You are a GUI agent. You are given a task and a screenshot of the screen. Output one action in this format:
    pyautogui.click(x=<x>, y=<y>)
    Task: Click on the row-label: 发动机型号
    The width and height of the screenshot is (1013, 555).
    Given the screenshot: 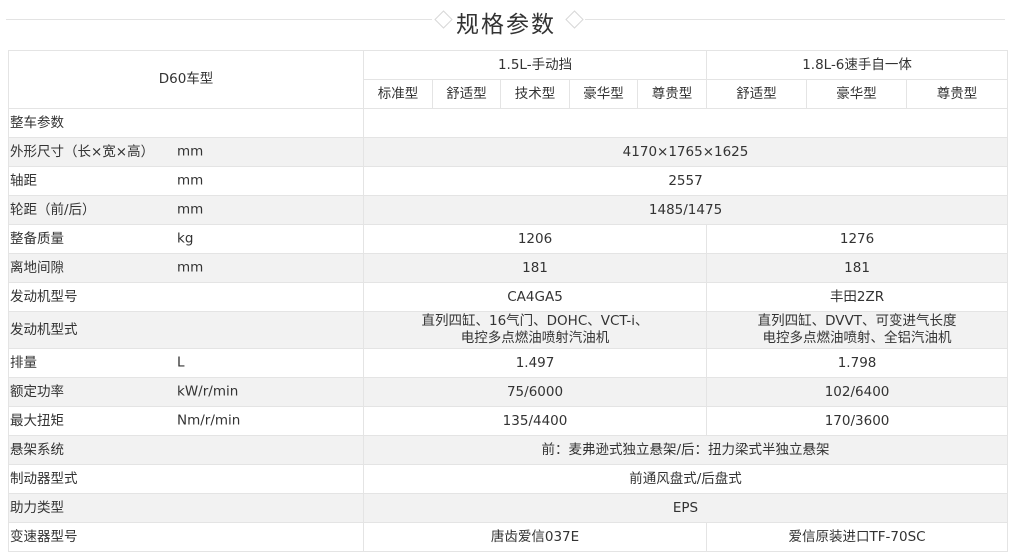 What is the action you would take?
    pyautogui.click(x=44, y=296)
    